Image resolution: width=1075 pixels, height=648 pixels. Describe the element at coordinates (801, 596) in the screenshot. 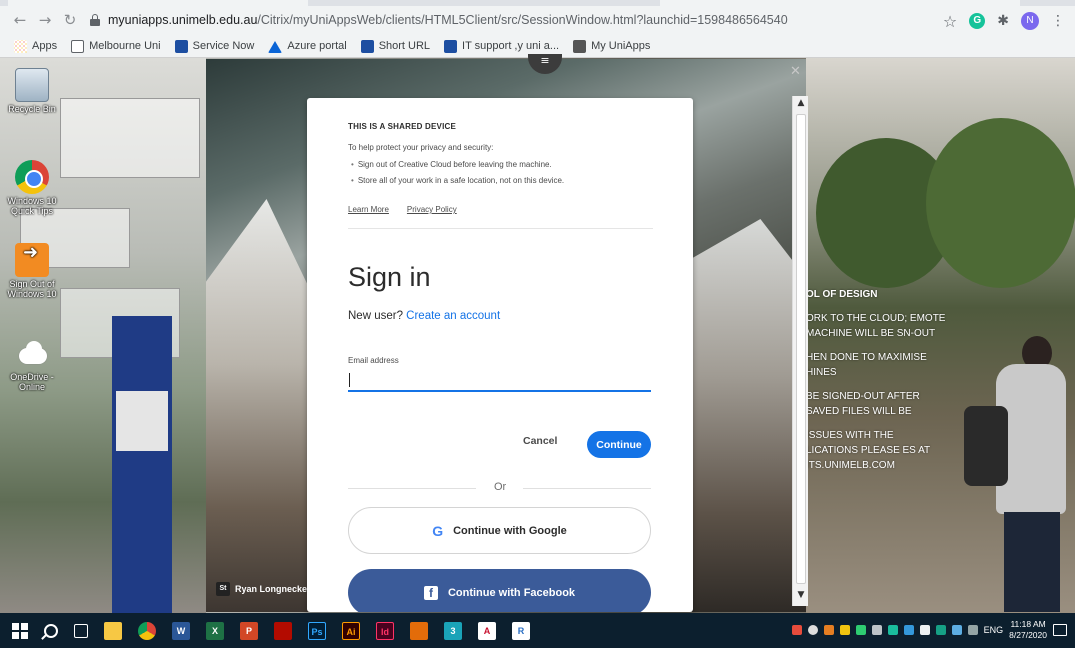

I see `scroll-down-icon: ▼` at that location.